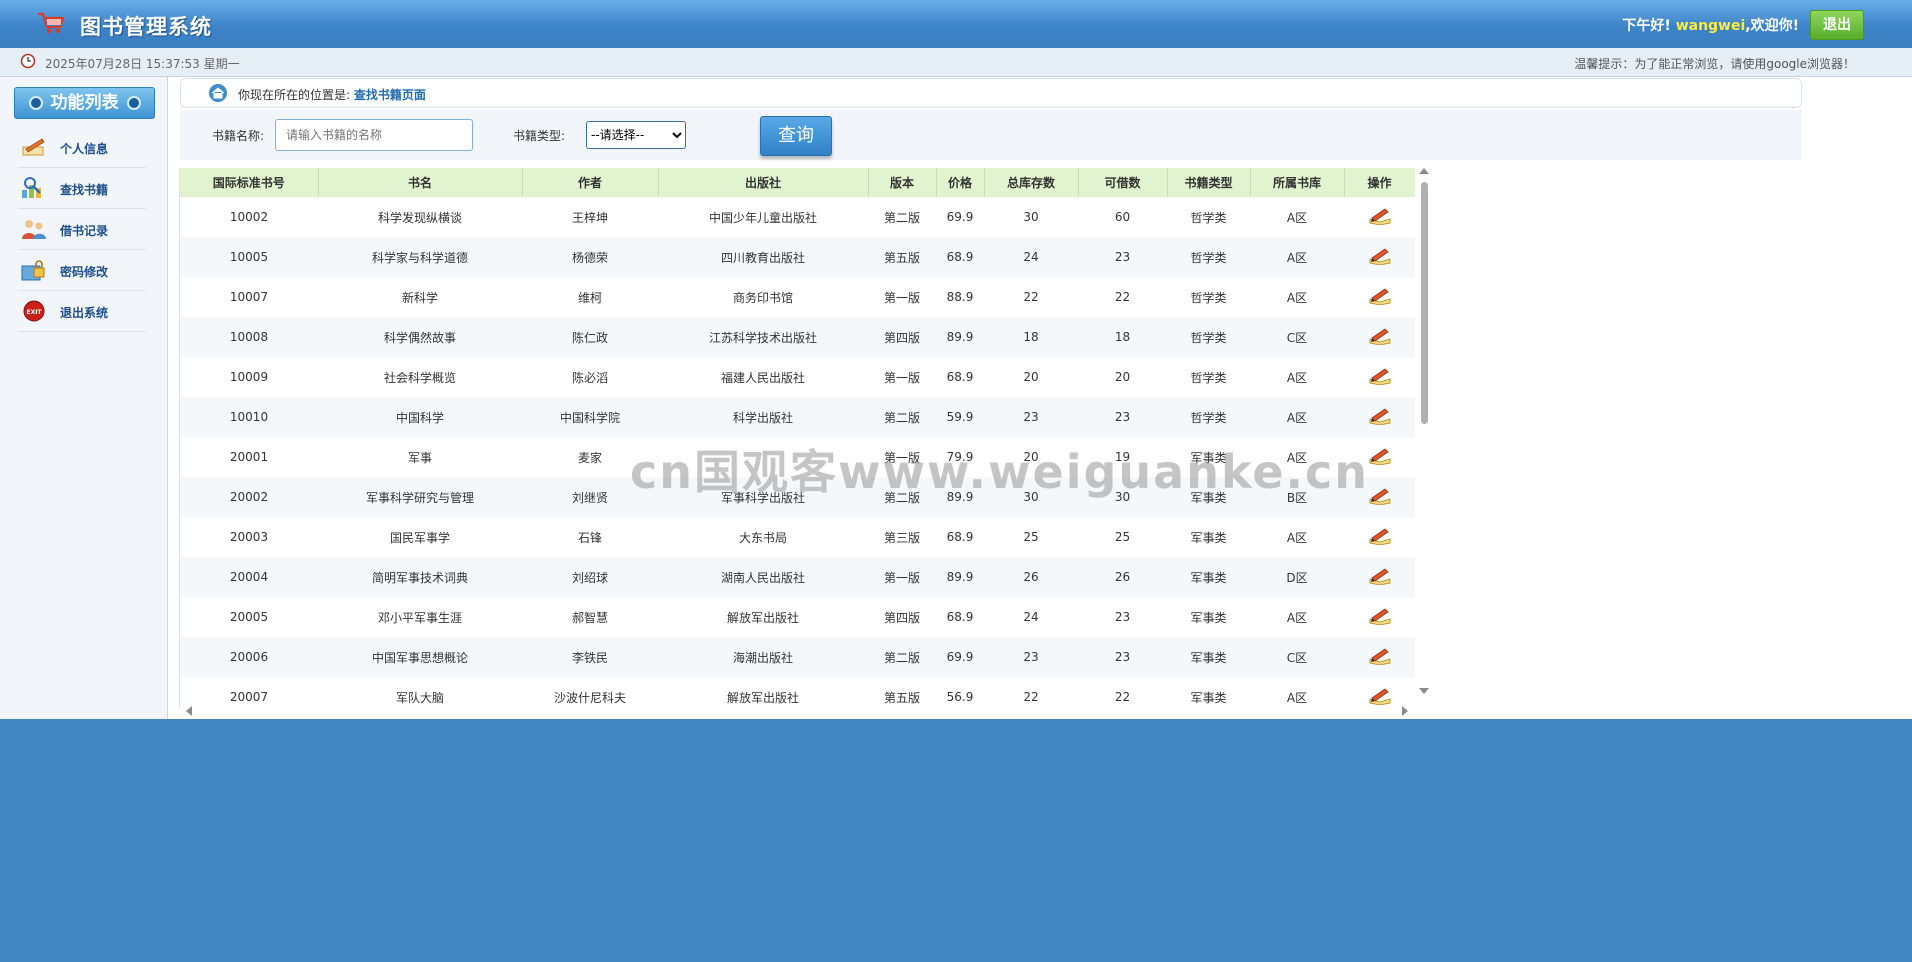 This screenshot has width=1912, height=962. I want to click on table-cell: 20006, so click(249, 657).